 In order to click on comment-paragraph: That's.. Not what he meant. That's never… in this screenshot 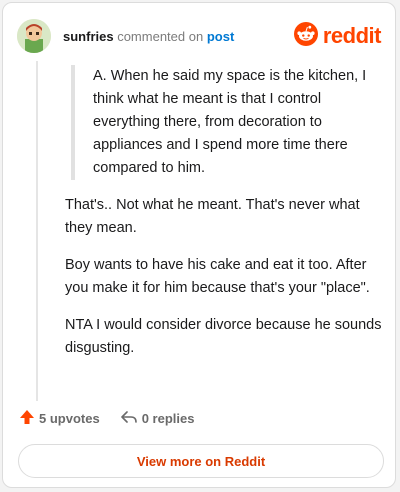, I will do `click(212, 216)`.